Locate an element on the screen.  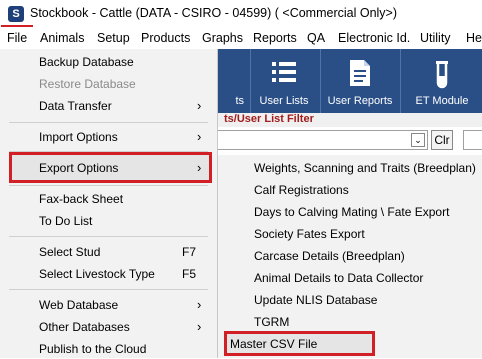
user-lists-label: User Lists is located at coordinates (284, 101).